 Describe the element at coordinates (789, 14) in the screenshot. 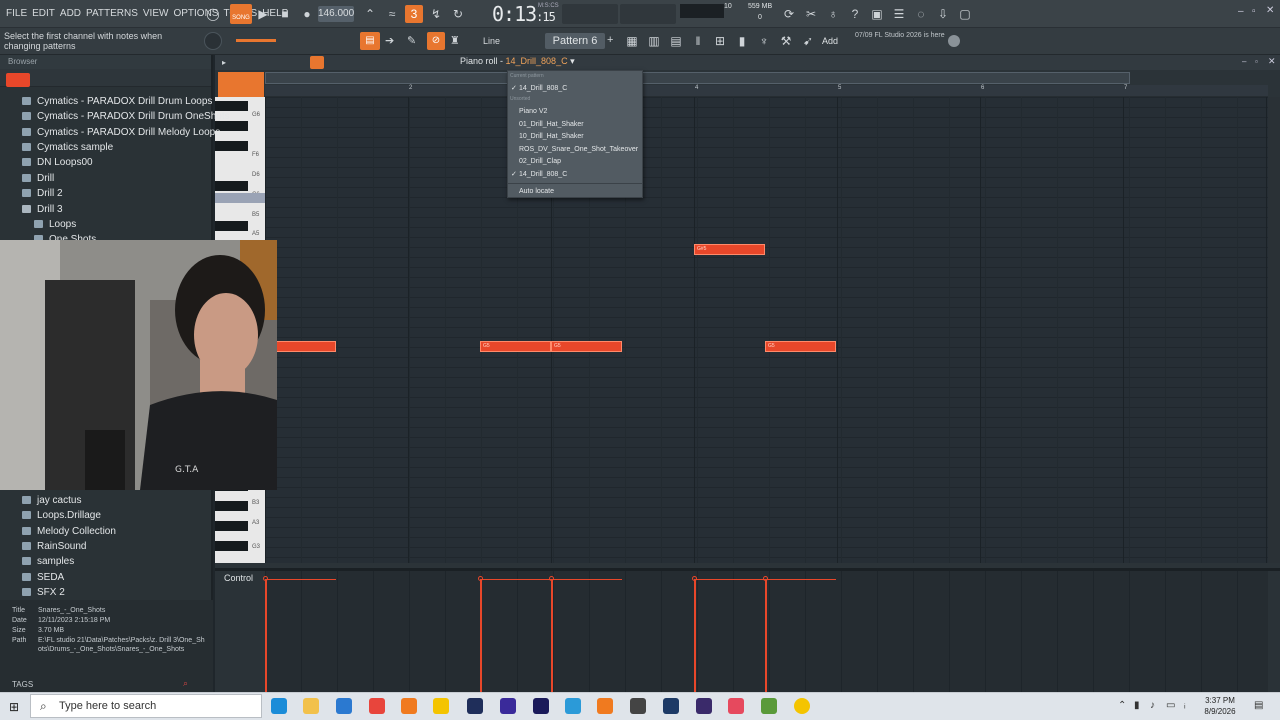

I see `reset-icon: ⟳` at that location.